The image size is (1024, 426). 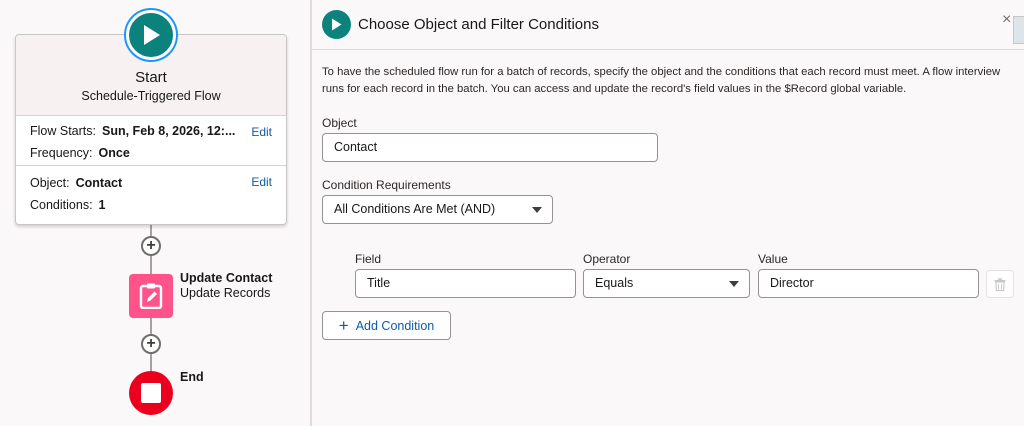 What do you see at coordinates (50, 183) in the screenshot?
I see `object-label: Object:` at bounding box center [50, 183].